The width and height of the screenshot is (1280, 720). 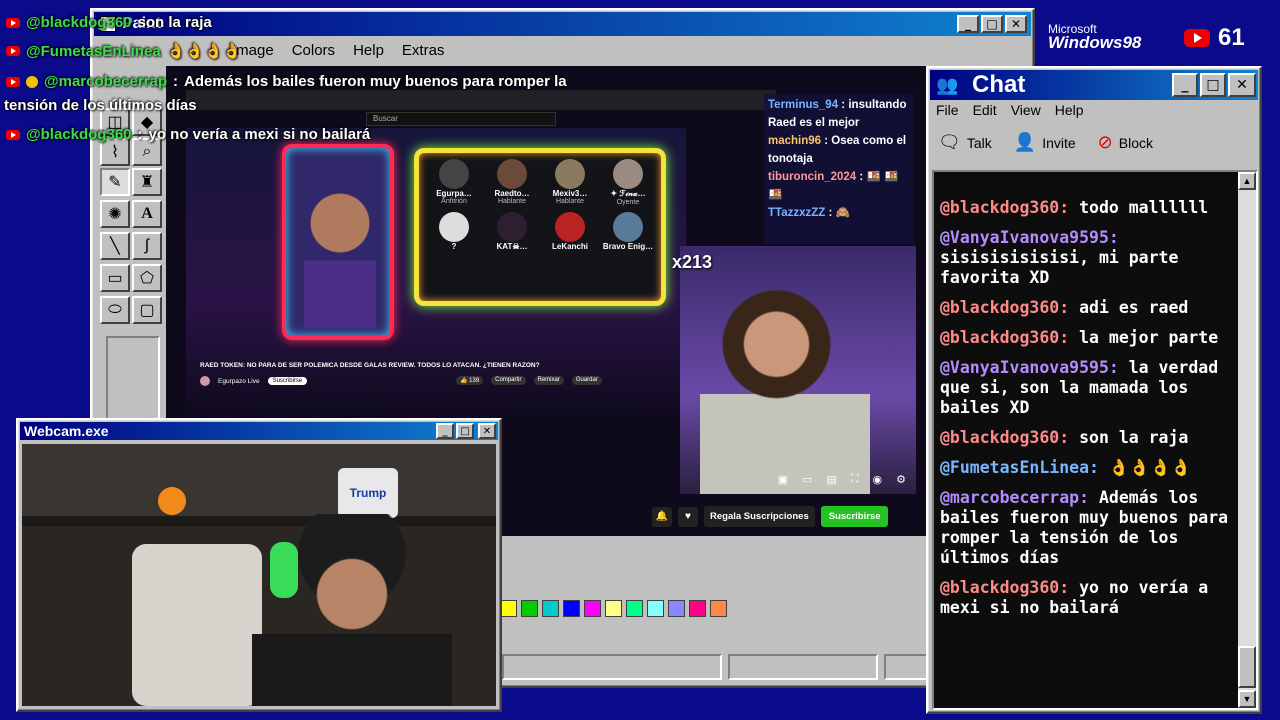 What do you see at coordinates (569, 246) in the screenshot?
I see `participant-name: LeKanchi` at bounding box center [569, 246].